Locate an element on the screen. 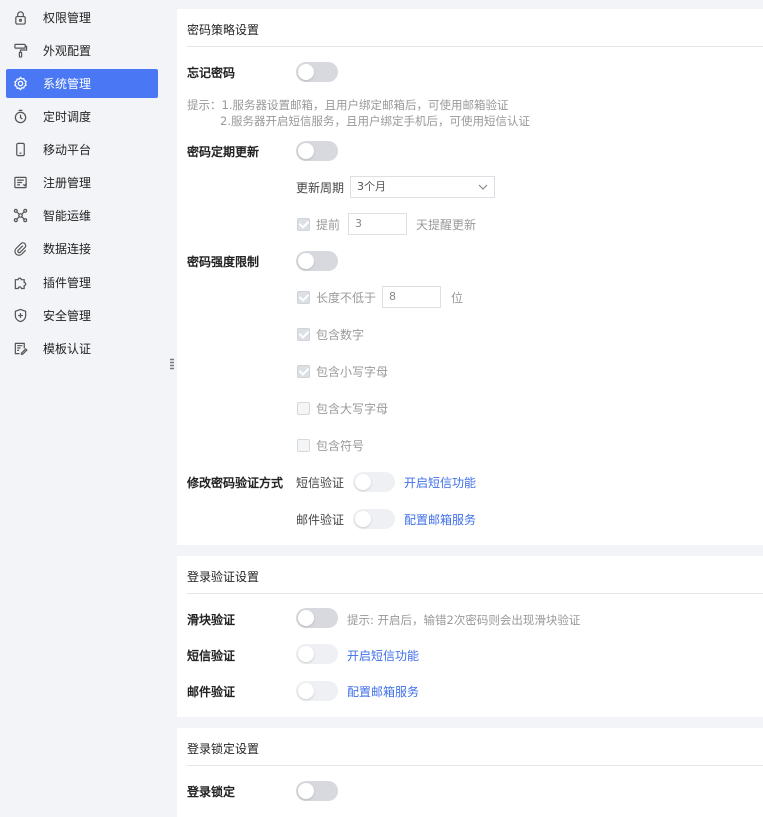  register-icon is located at coordinates (20, 182).